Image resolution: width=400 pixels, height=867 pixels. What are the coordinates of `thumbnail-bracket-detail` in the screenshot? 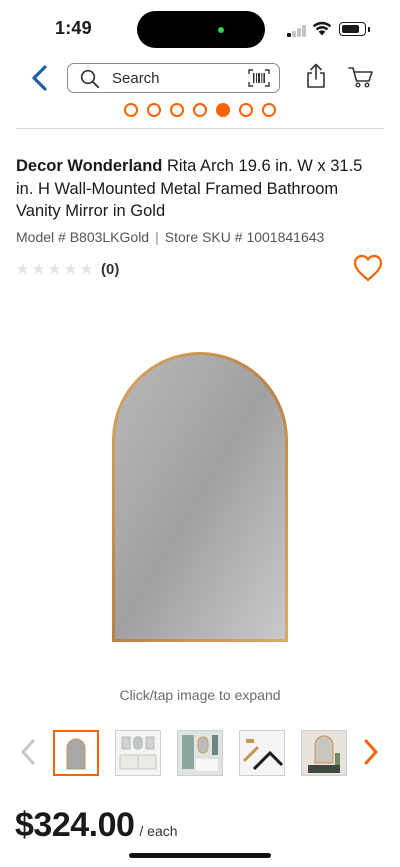 It's located at (262, 753).